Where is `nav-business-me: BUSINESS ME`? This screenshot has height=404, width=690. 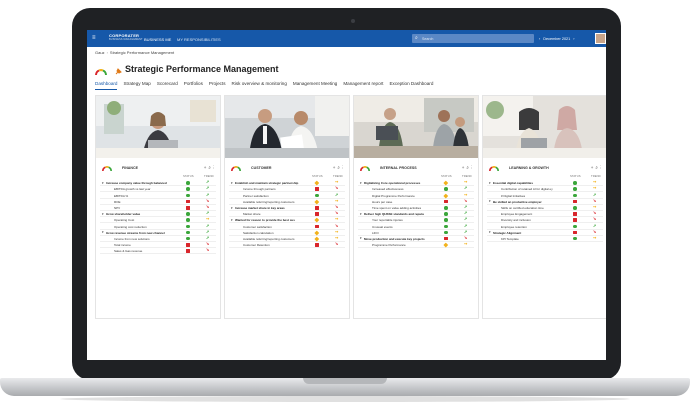 nav-business-me: BUSINESS ME is located at coordinates (157, 39).